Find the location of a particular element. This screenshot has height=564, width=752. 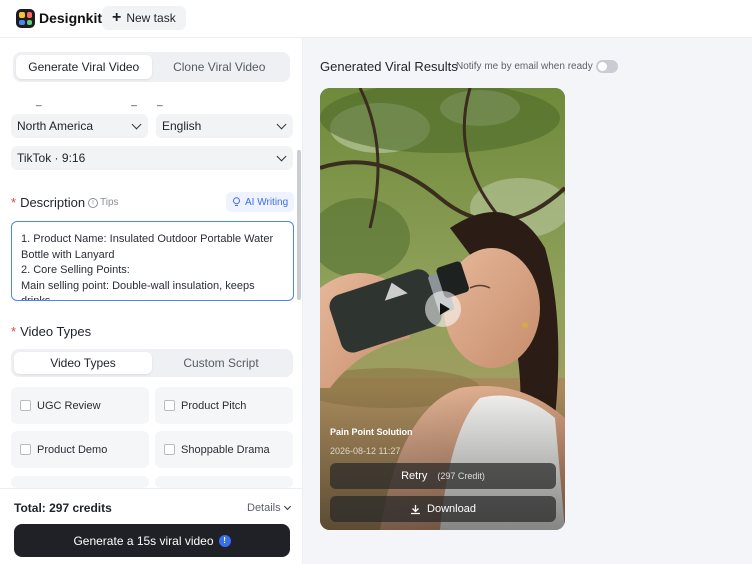

download-button: Download is located at coordinates (443, 509).